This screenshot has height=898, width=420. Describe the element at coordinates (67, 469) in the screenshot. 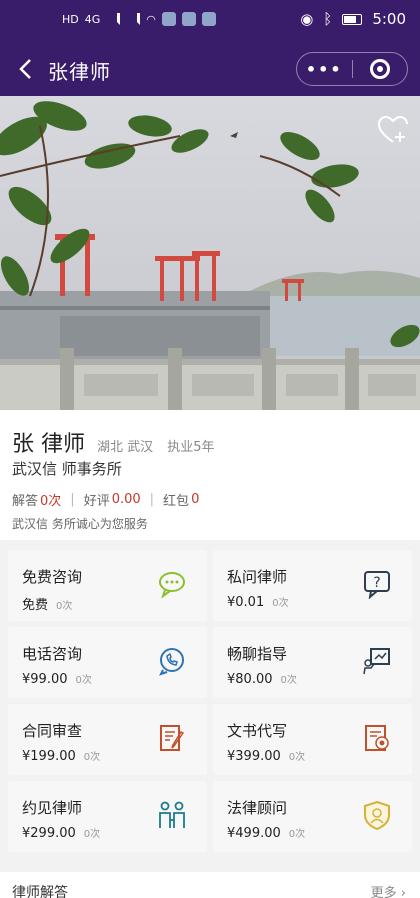

I see `law-firm: 武汉信 师事务所` at that location.